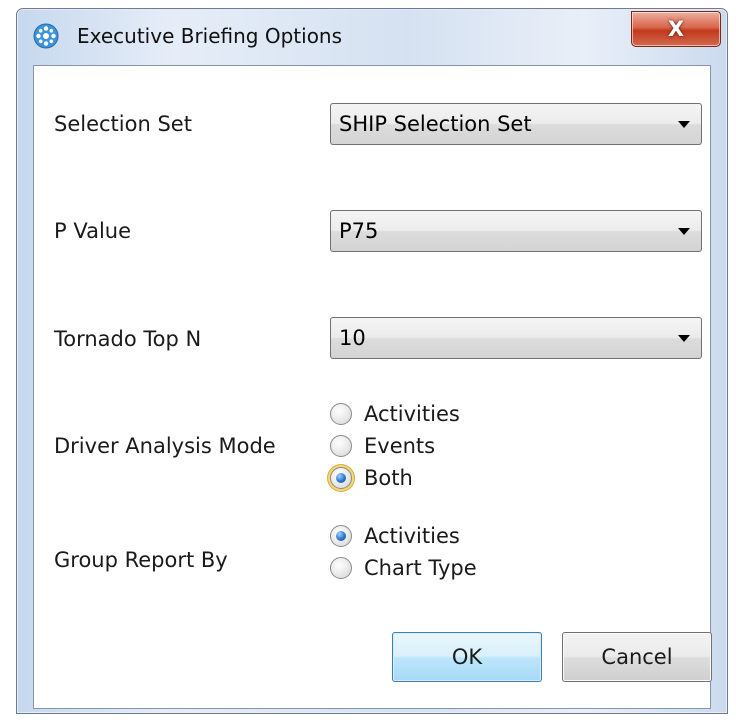 This screenshot has height=720, width=736. Describe the element at coordinates (372, 37) in the screenshot. I see `title-bar: Executive Briefing Options X` at that location.